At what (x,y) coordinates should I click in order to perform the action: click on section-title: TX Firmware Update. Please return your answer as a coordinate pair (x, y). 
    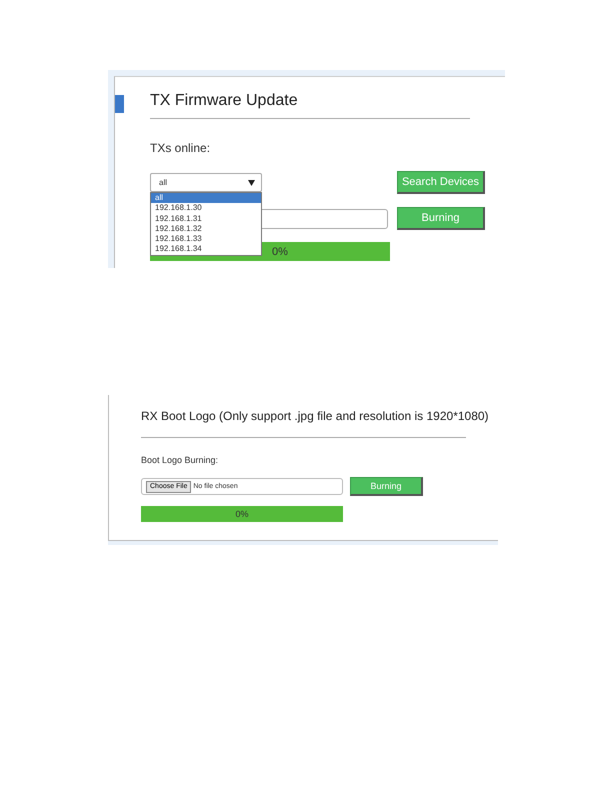
    Looking at the image, I should click on (224, 100).